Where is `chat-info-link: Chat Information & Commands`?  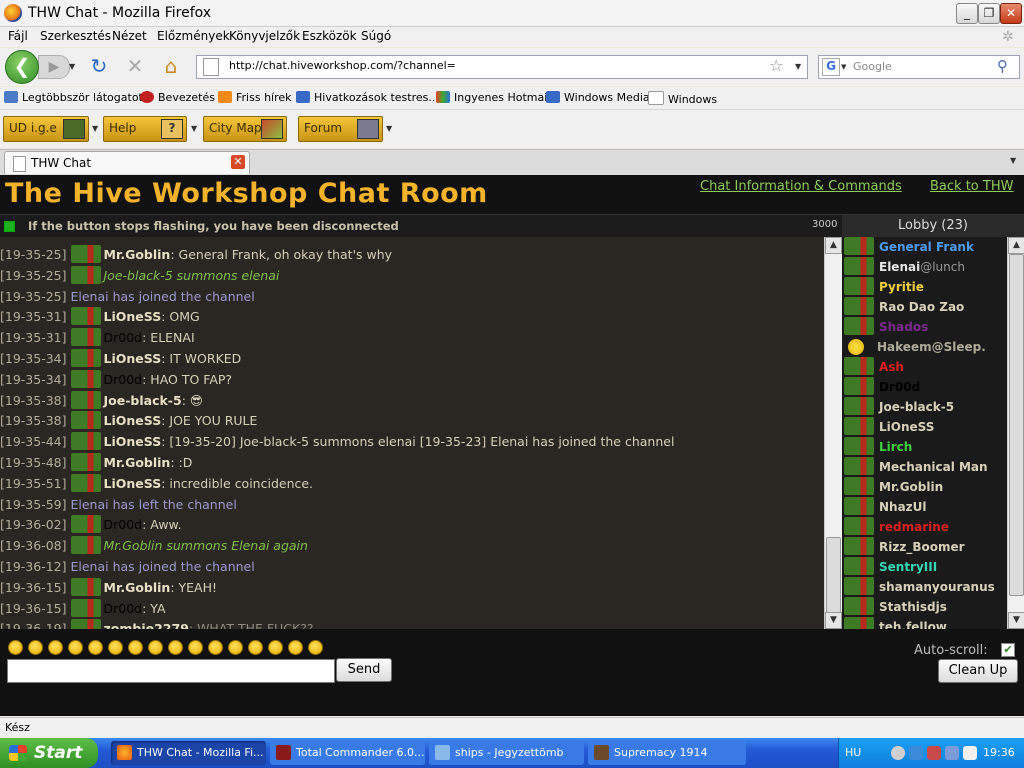
chat-info-link: Chat Information & Commands is located at coordinates (801, 186).